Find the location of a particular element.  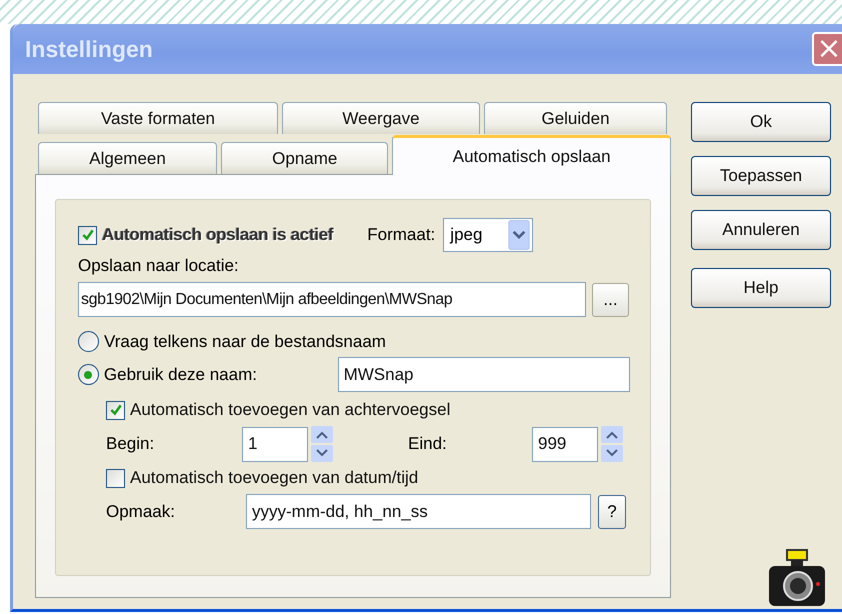

begin-field: 1 is located at coordinates (275, 444).